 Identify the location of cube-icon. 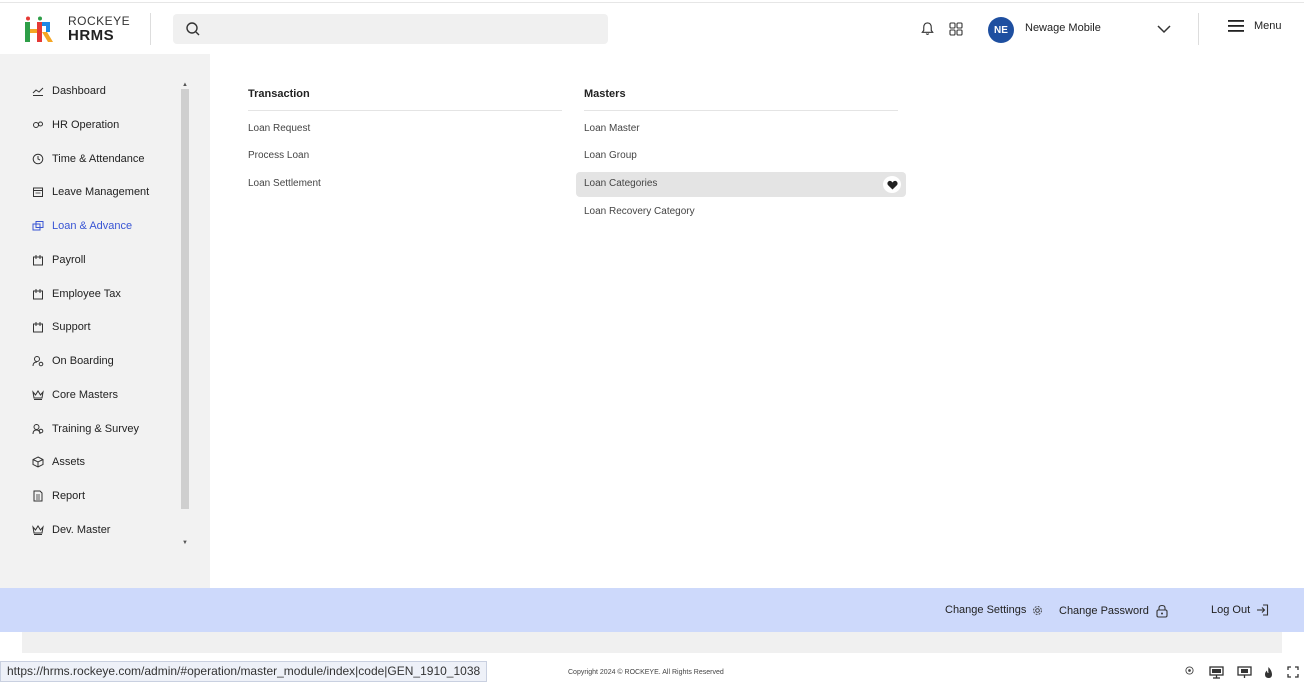
(38, 462).